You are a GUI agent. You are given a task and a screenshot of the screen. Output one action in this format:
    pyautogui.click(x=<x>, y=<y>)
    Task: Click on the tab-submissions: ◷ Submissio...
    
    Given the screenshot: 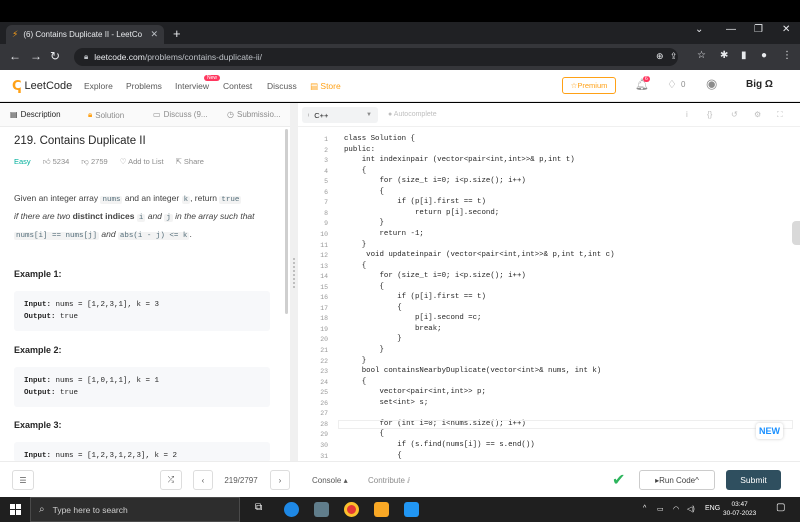 What is the action you would take?
    pyautogui.click(x=254, y=114)
    